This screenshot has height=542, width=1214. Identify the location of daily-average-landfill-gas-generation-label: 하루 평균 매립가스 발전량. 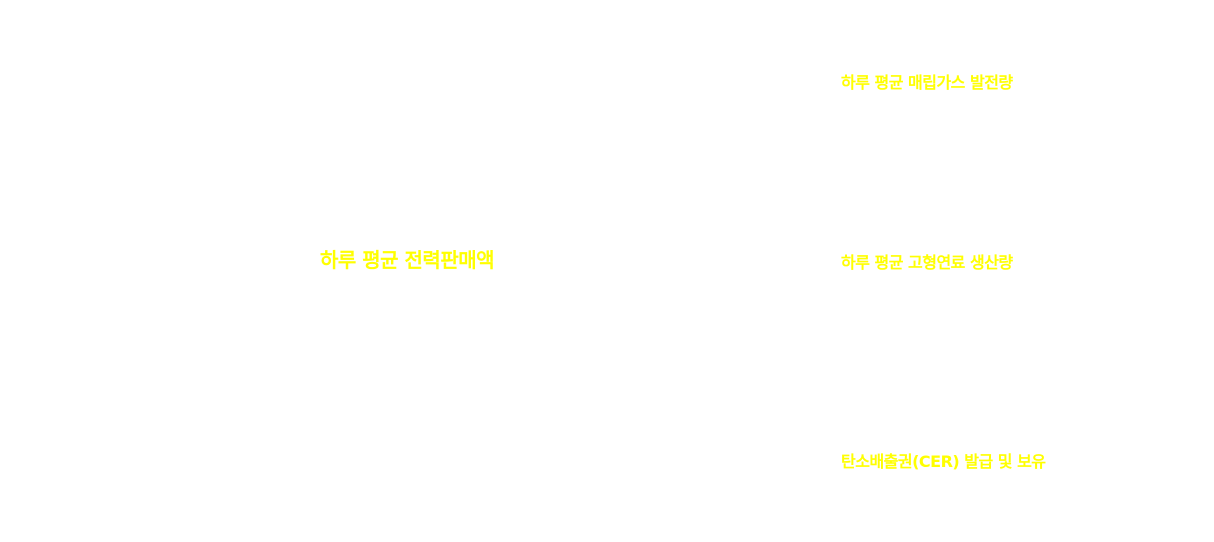
(927, 82).